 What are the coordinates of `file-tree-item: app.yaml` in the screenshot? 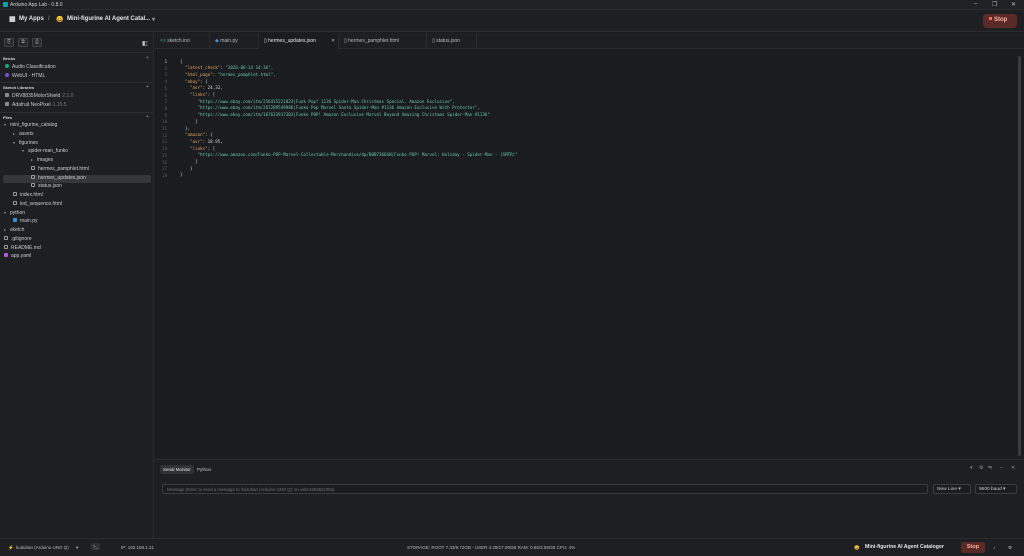 It's located at (17, 257).